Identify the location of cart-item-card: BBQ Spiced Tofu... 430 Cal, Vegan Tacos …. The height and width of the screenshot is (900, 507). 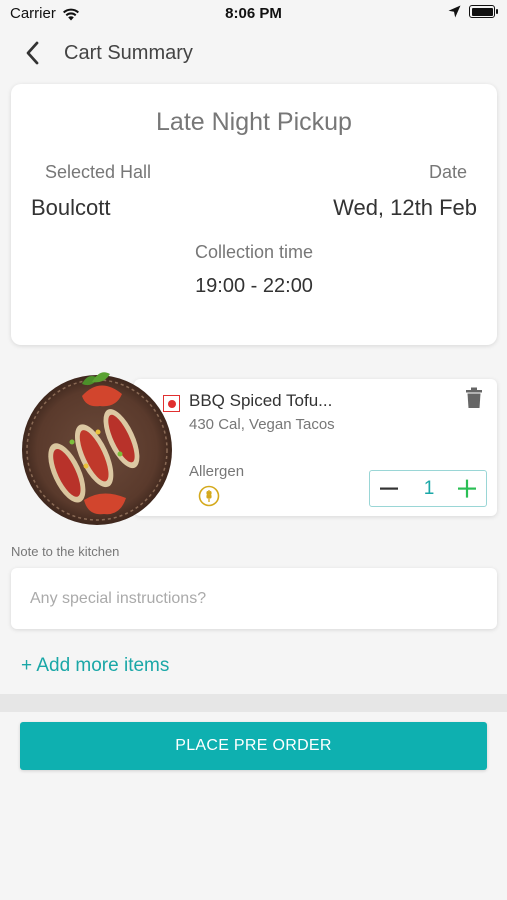
(315, 447).